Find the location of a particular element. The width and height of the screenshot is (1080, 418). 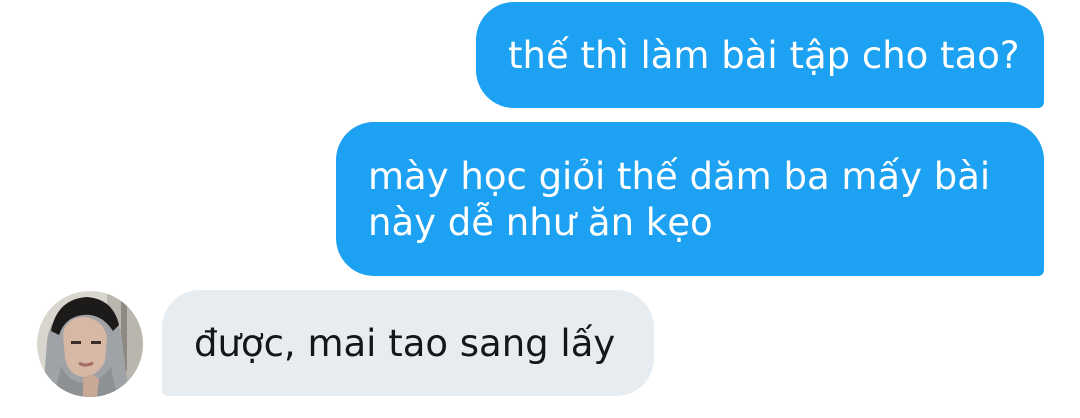

outgoing-message-bubble: thế thì làm bài tập cho tao? is located at coordinates (760, 55).